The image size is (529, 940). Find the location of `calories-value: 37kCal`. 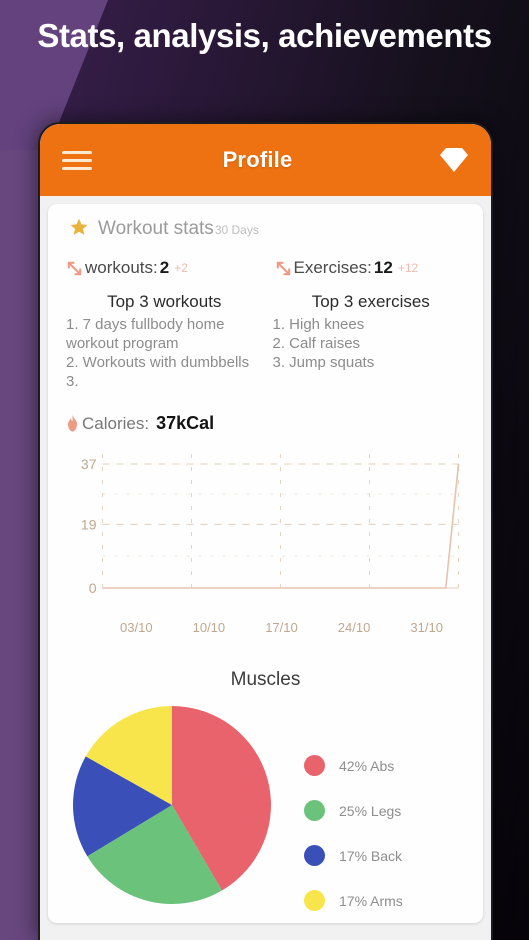

calories-value: 37kCal is located at coordinates (185, 423).